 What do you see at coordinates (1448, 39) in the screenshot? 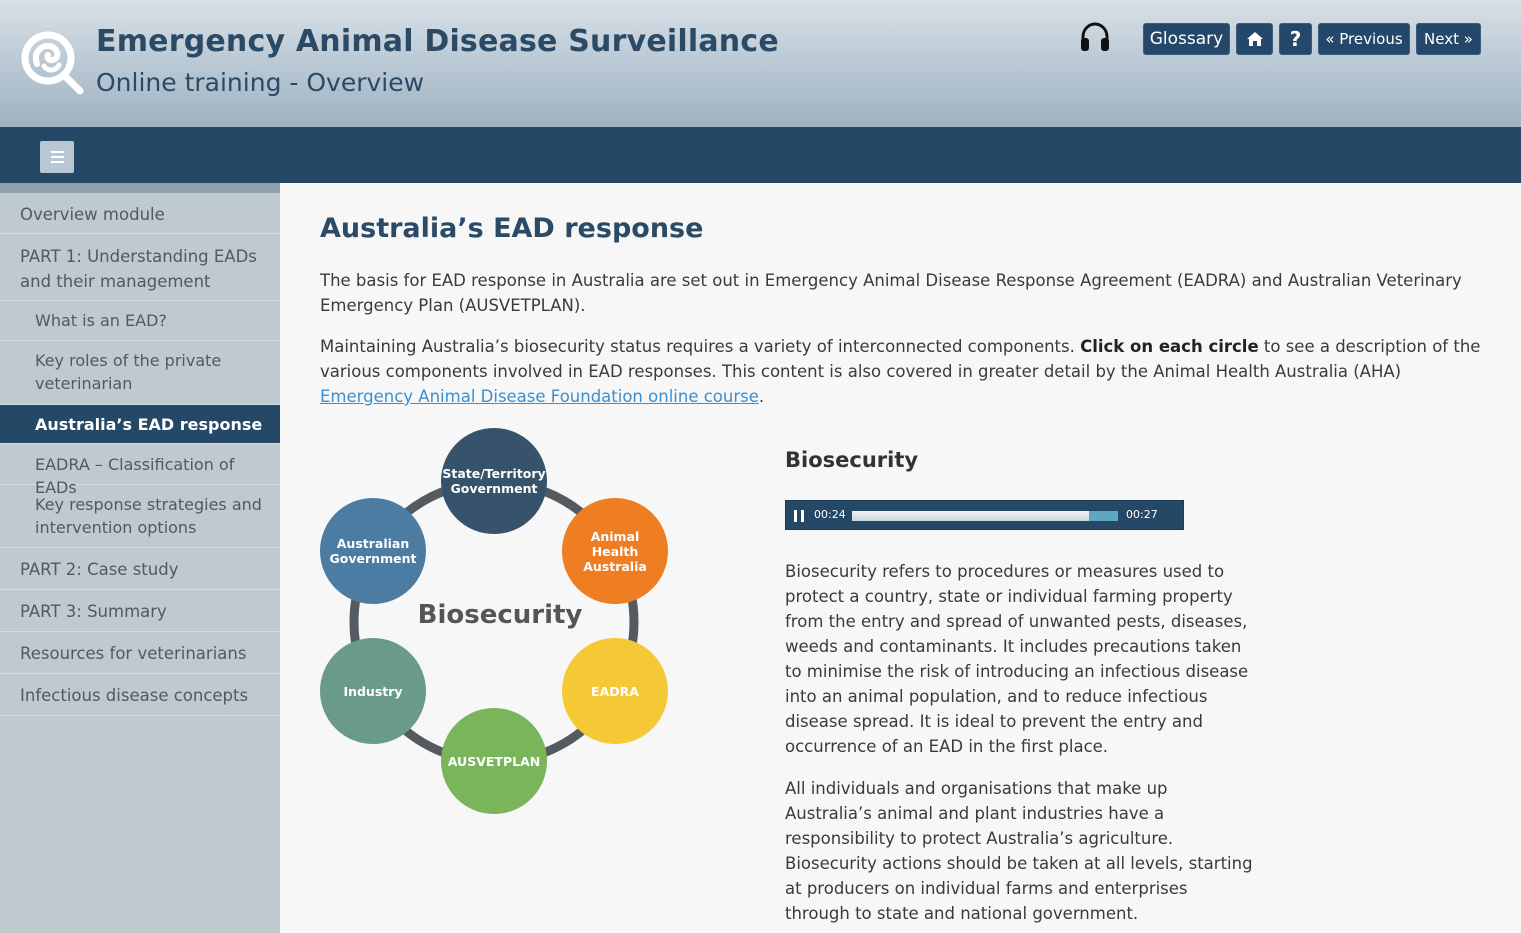
I see `next-button: Next »` at bounding box center [1448, 39].